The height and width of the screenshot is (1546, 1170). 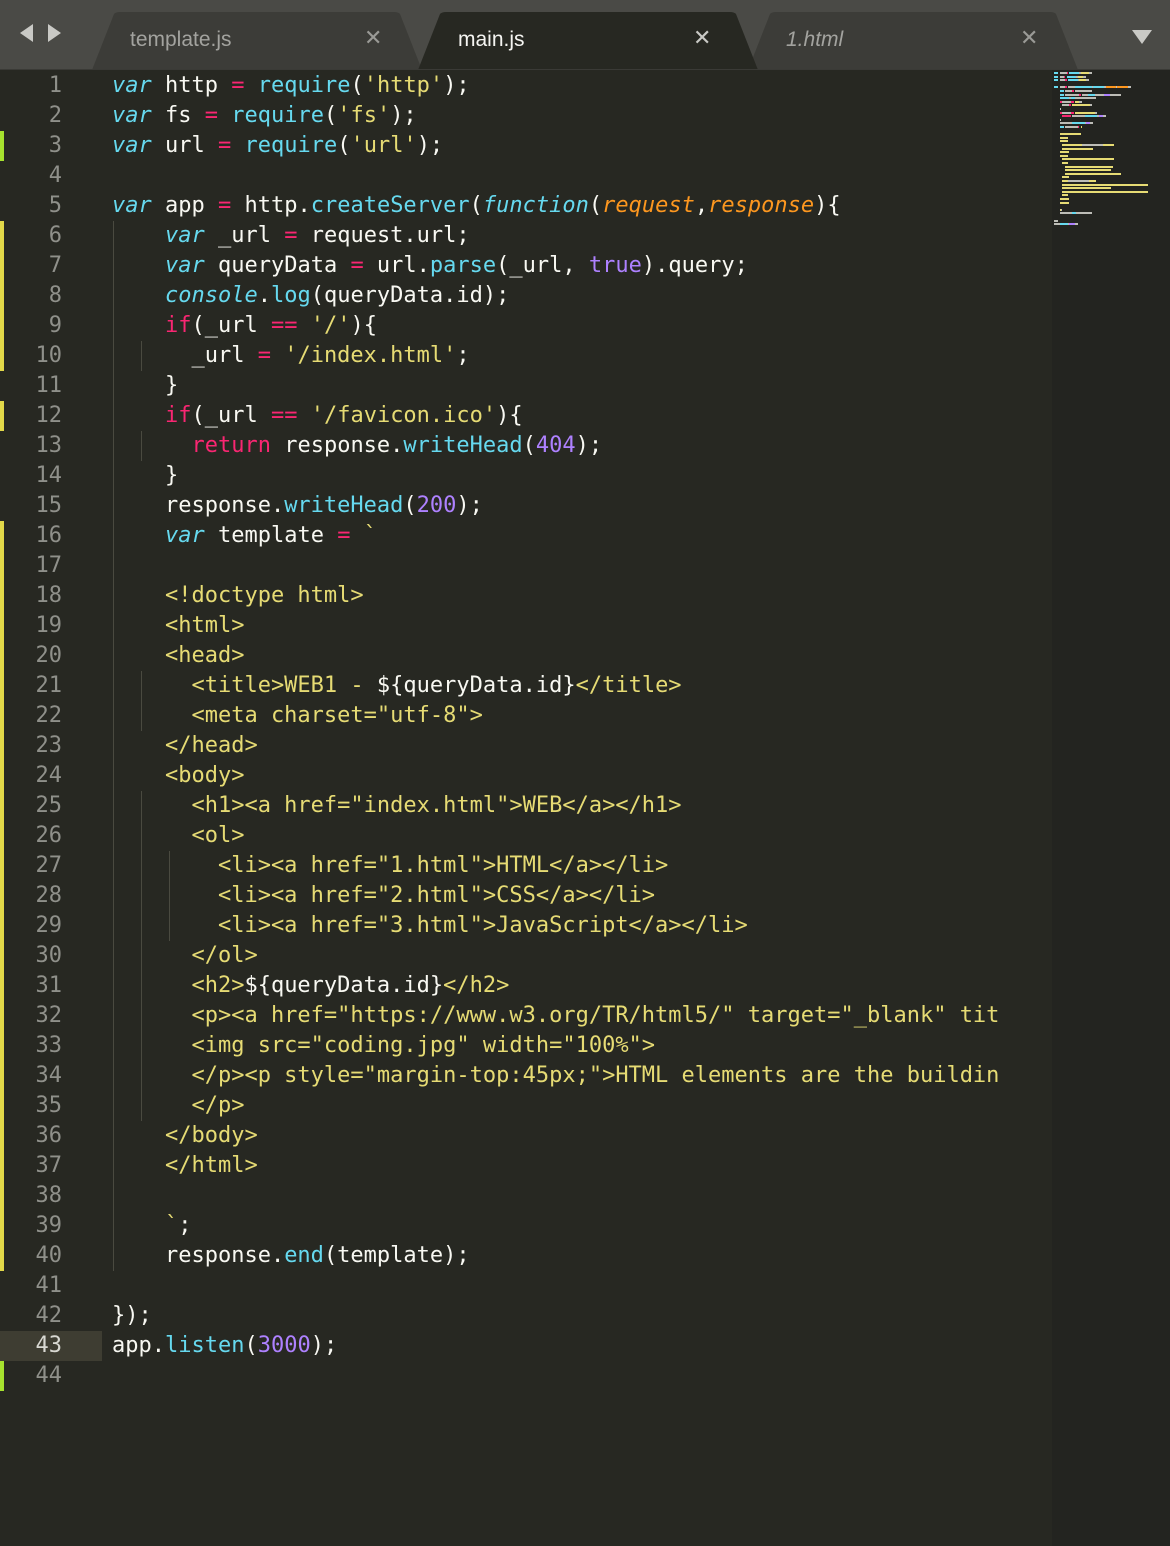 I want to click on tab-main-js: main.js ✕, so click(x=588, y=41).